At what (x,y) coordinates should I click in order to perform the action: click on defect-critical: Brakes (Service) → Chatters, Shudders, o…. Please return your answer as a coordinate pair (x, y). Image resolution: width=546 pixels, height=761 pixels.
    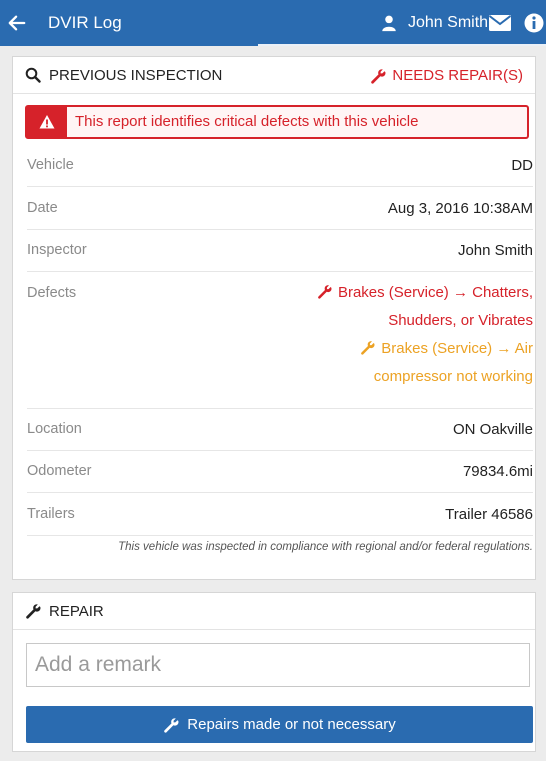
    Looking at the image, I should click on (408, 307).